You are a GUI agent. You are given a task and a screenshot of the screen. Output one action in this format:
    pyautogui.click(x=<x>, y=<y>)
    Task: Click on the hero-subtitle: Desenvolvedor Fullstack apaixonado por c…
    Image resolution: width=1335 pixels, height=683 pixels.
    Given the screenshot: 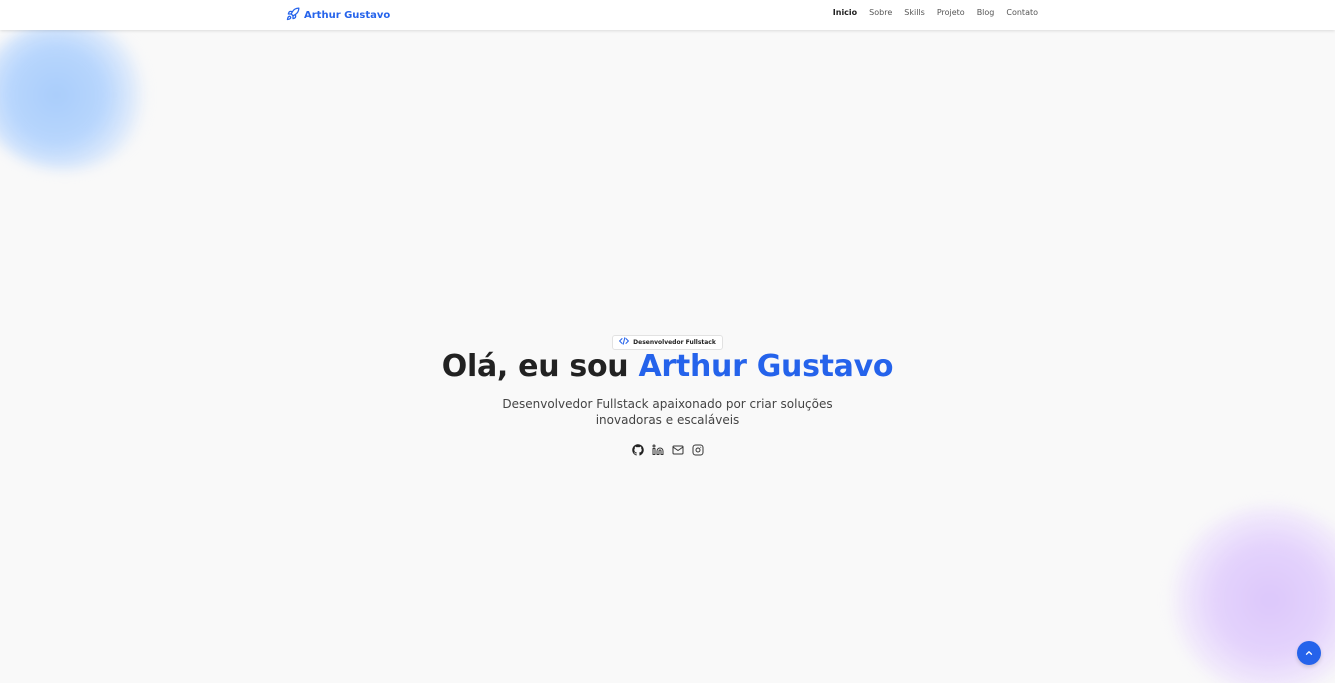 What is the action you would take?
    pyautogui.click(x=667, y=411)
    